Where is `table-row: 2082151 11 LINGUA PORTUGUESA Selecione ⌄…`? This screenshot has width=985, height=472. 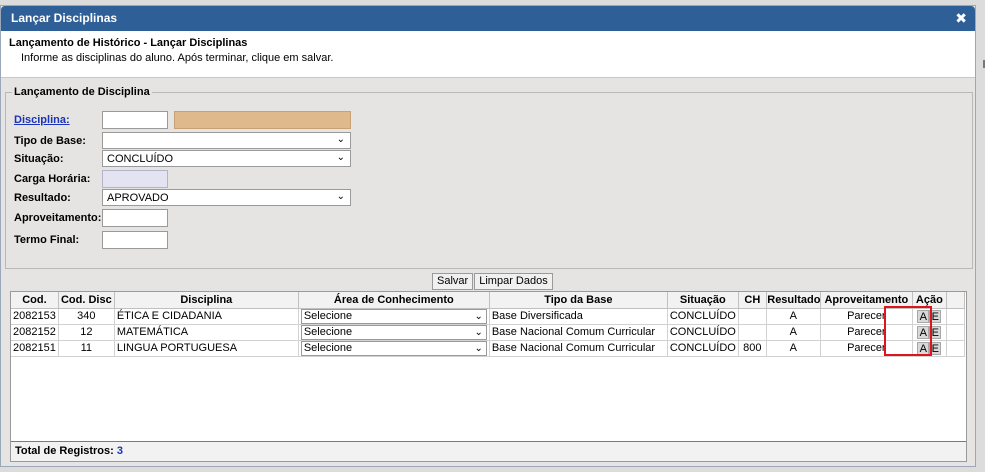
table-row: 2082151 11 LINGUA PORTUGUESA Selecione ⌄… is located at coordinates (488, 348).